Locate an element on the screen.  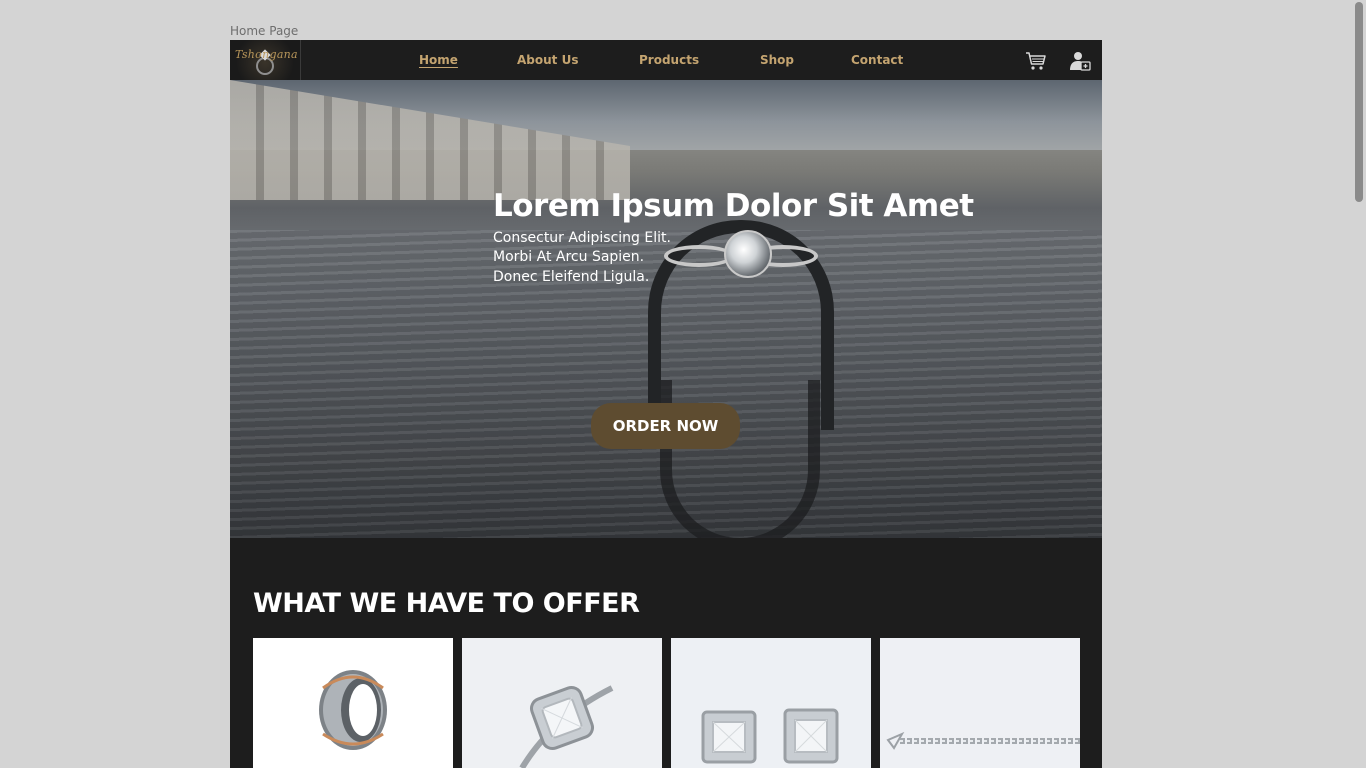
nav-link-shop: Shop is located at coordinates (777, 60).